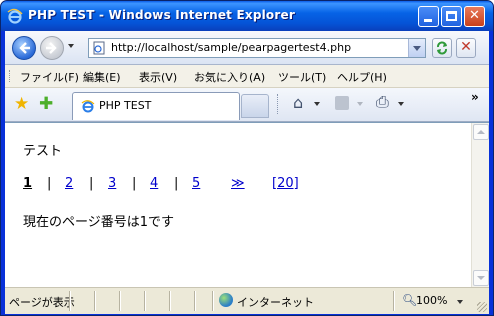  What do you see at coordinates (482, 307) in the screenshot?
I see `resize-grip` at bounding box center [482, 307].